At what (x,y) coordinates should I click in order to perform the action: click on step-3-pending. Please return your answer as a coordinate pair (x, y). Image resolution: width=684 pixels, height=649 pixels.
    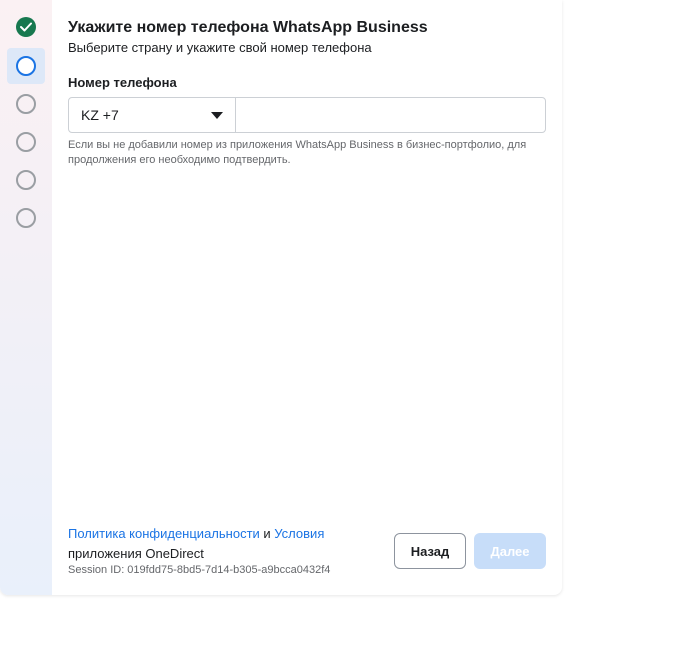
    Looking at the image, I should click on (26, 104).